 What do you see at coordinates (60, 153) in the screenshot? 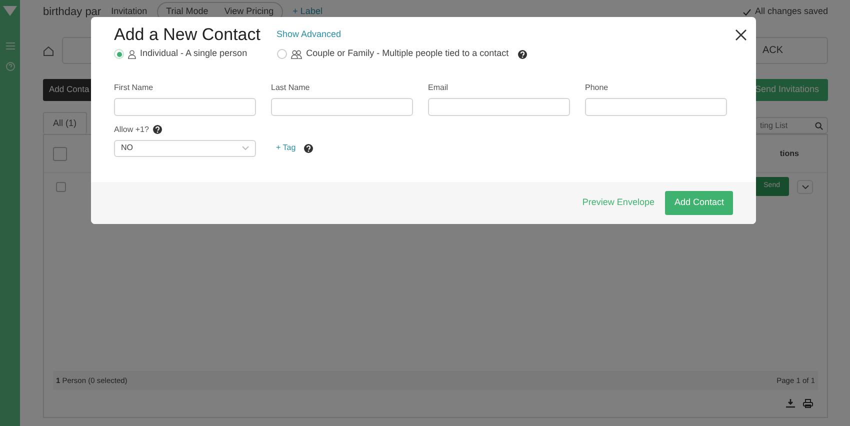
I see `header-checkbox` at bounding box center [60, 153].